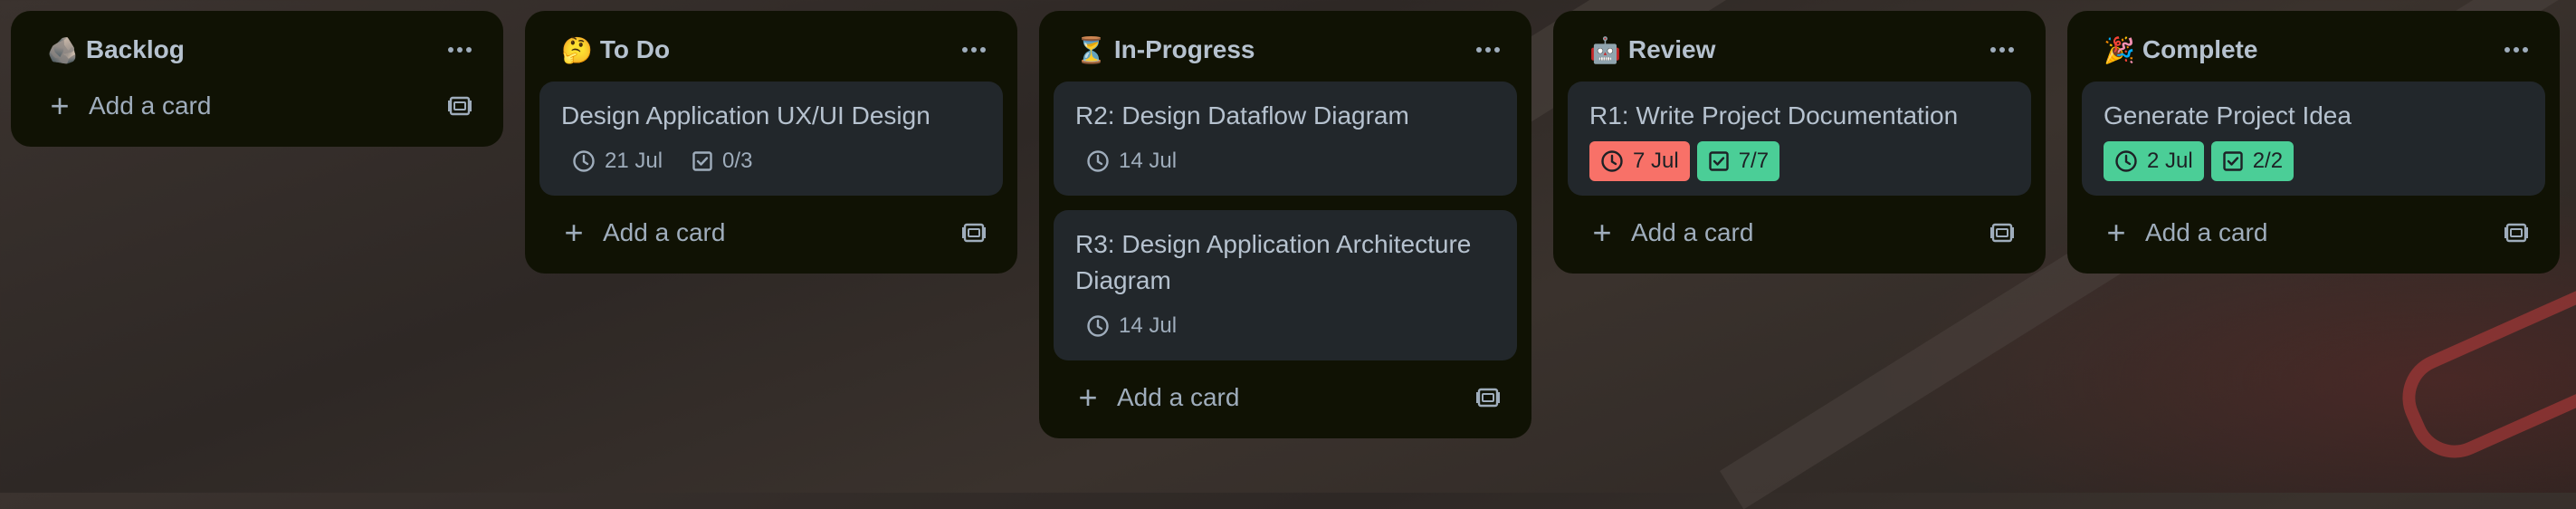 The width and height of the screenshot is (2576, 509). Describe the element at coordinates (2314, 161) in the screenshot. I see `card-badges: 2 Jul 2/2` at that location.